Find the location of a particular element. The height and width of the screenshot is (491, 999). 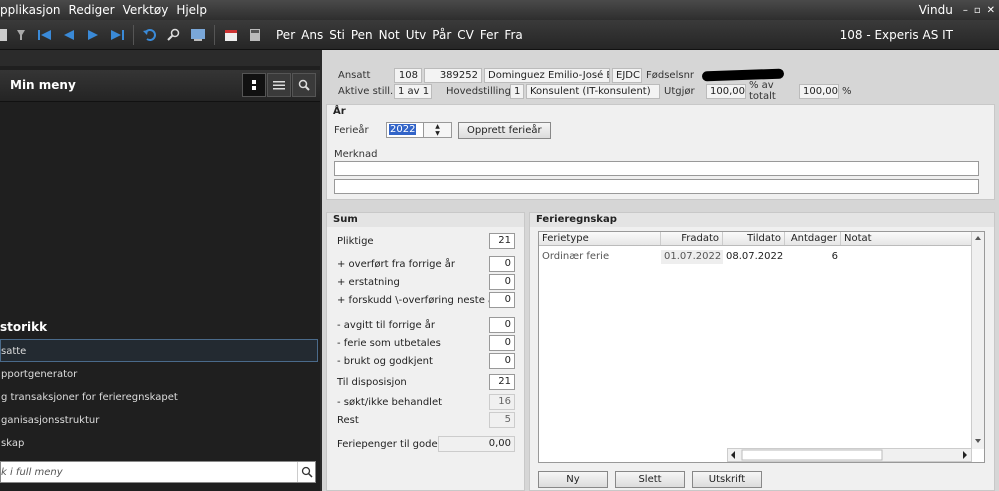

minimize-button: – is located at coordinates (965, 10).